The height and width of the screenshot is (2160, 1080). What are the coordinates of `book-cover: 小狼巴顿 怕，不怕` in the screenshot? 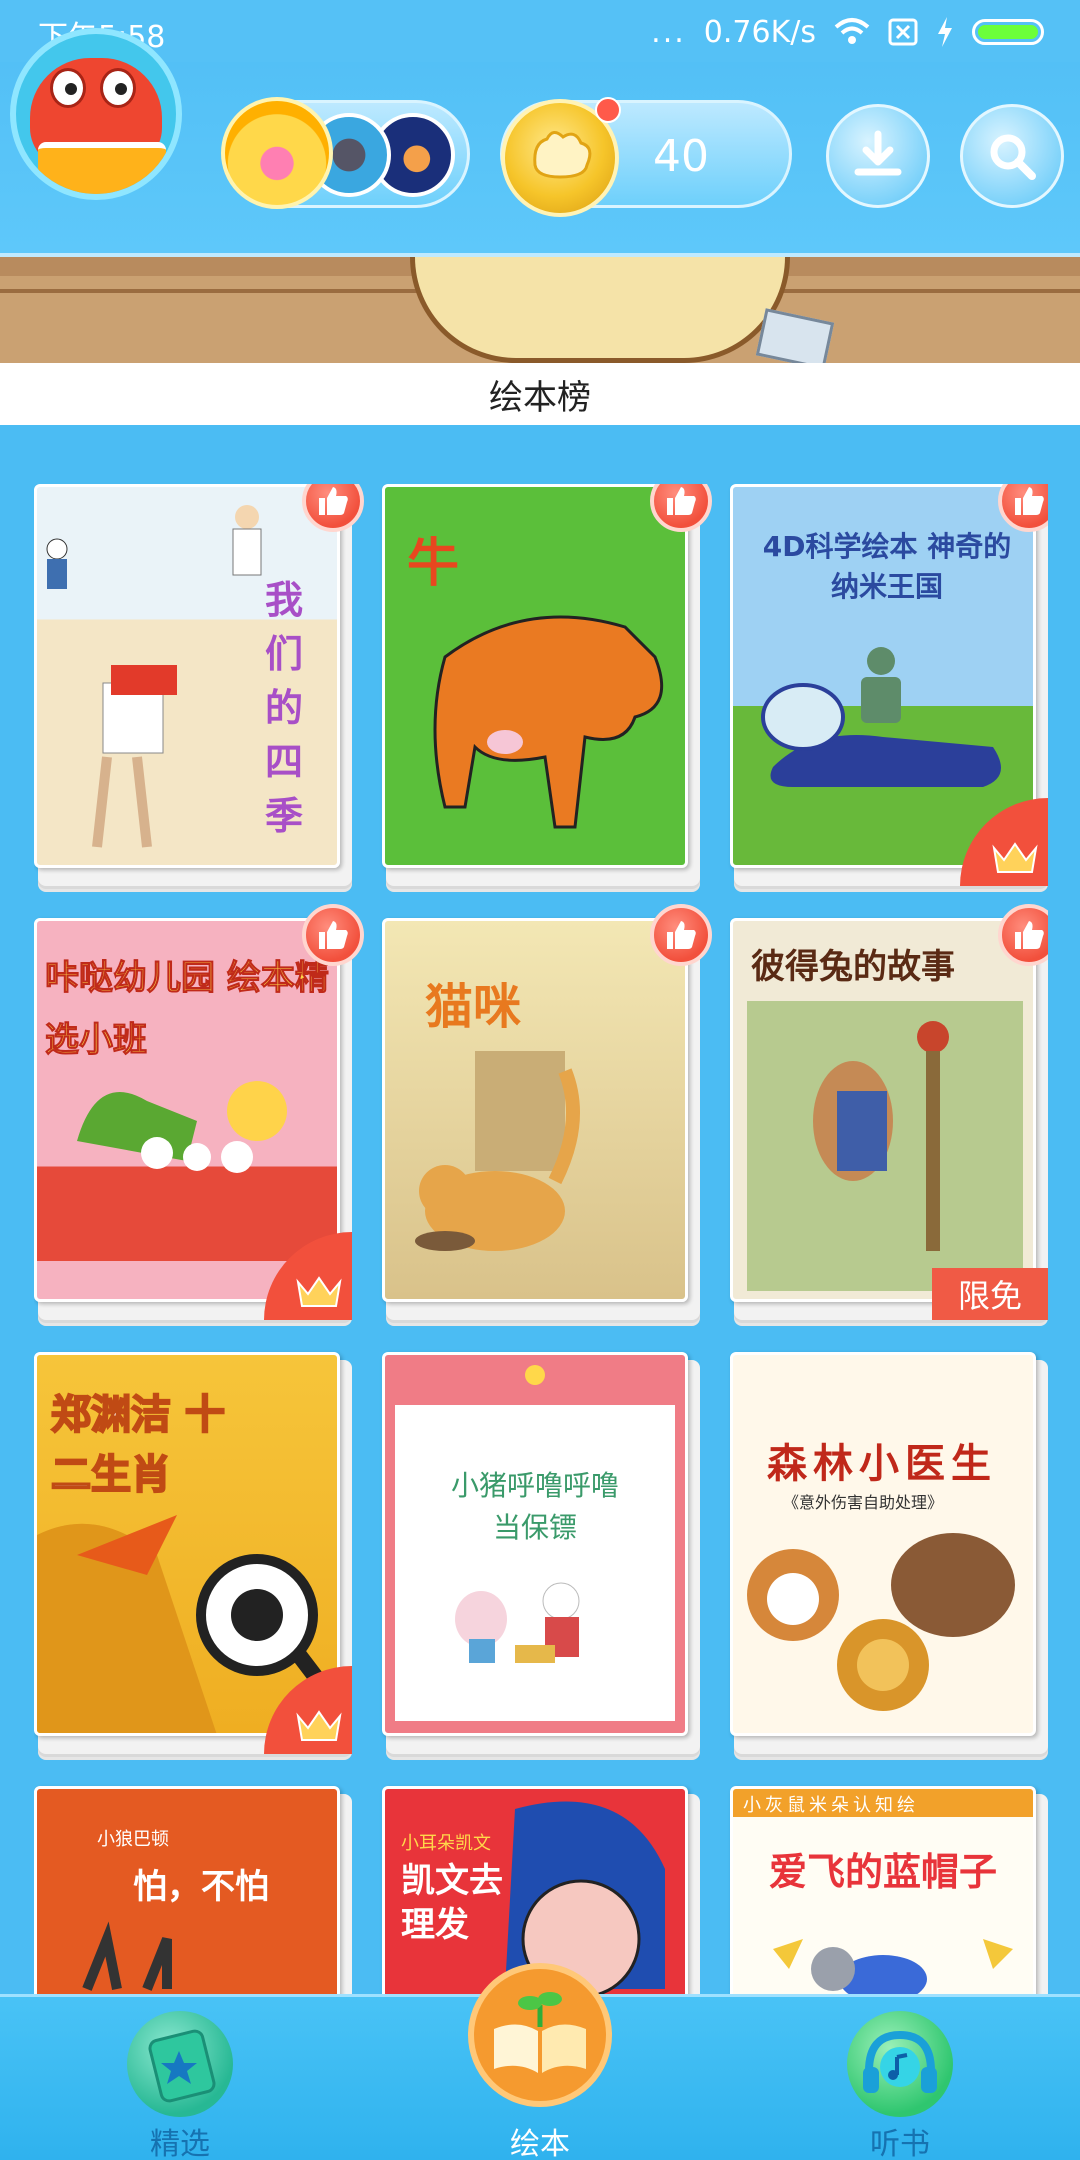 It's located at (187, 1890).